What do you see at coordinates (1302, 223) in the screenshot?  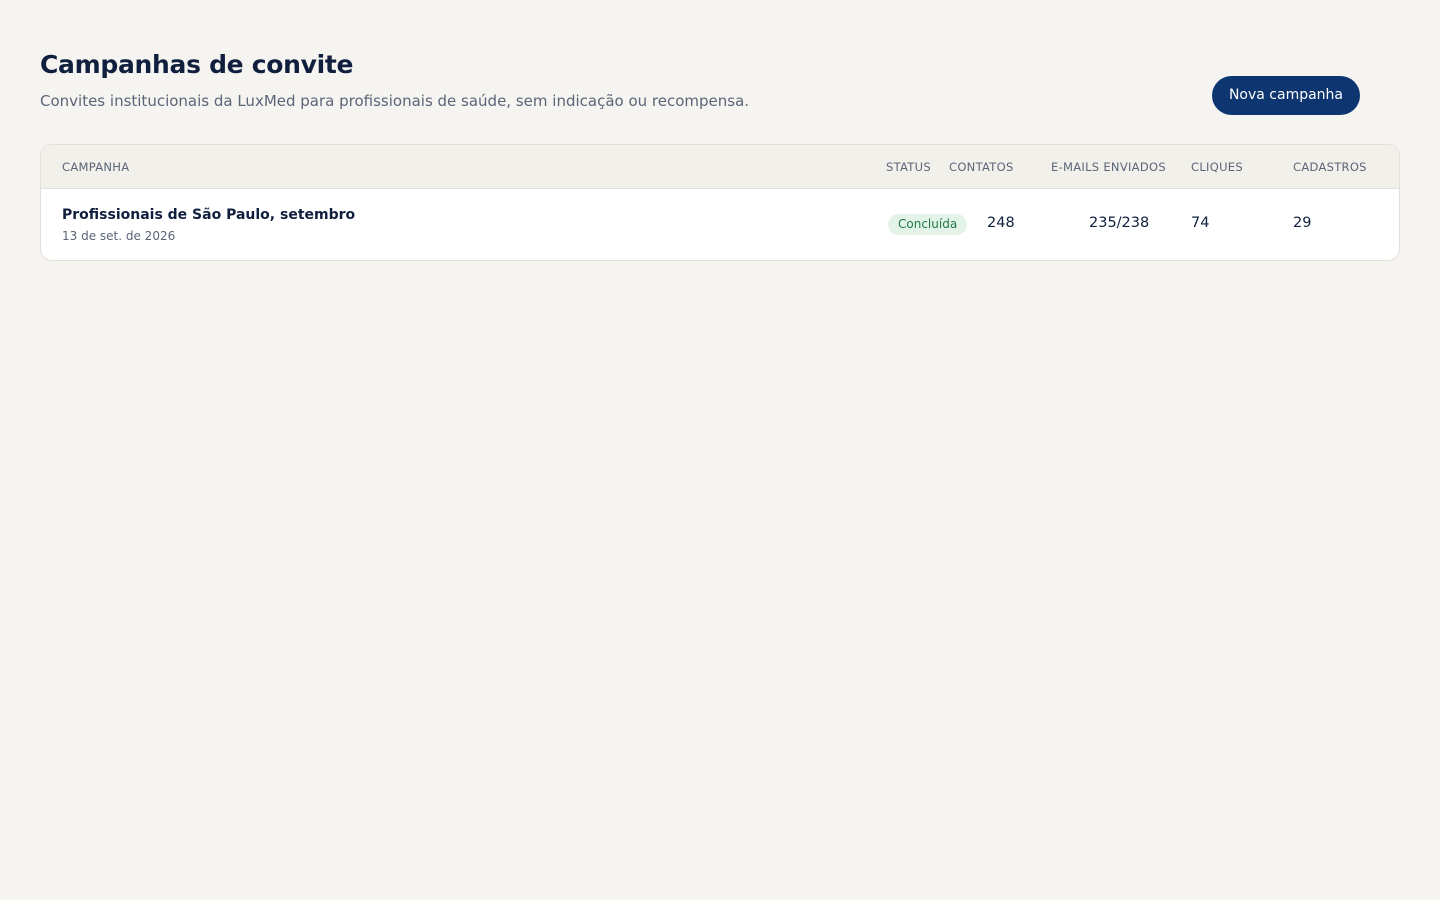 I see `signups-count: 29` at bounding box center [1302, 223].